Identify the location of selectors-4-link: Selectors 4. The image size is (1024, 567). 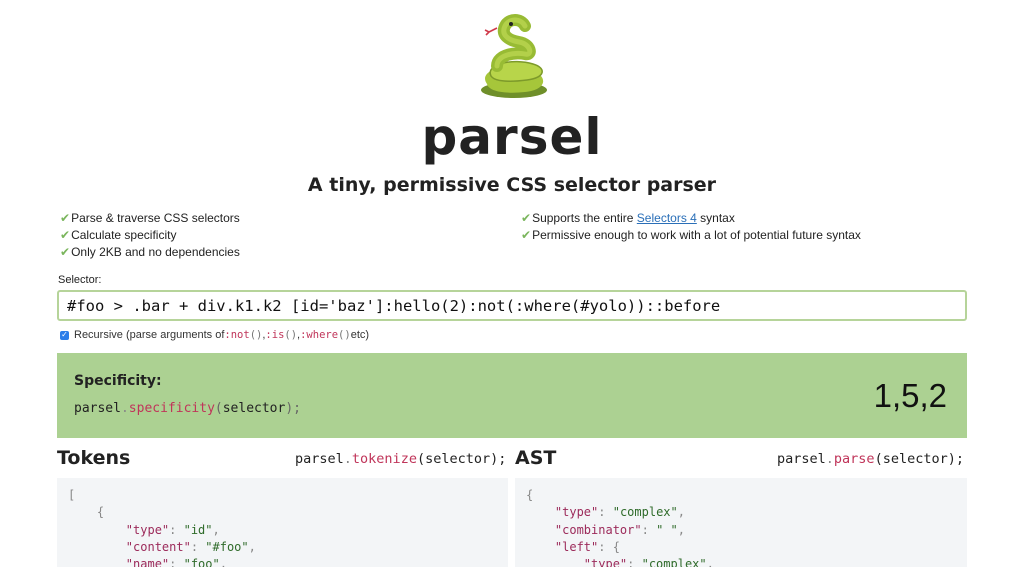
(667, 218).